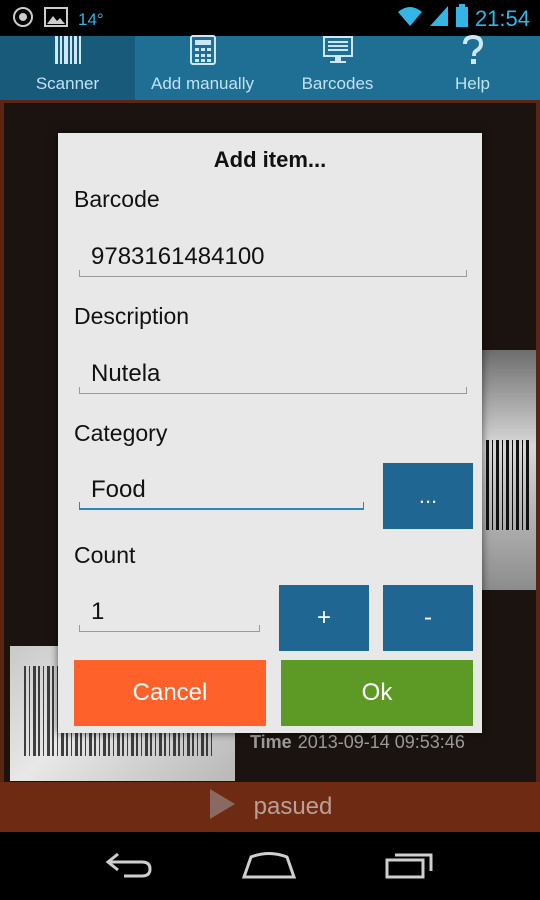 The image size is (540, 900). What do you see at coordinates (118, 489) in the screenshot?
I see `category-value: Food` at bounding box center [118, 489].